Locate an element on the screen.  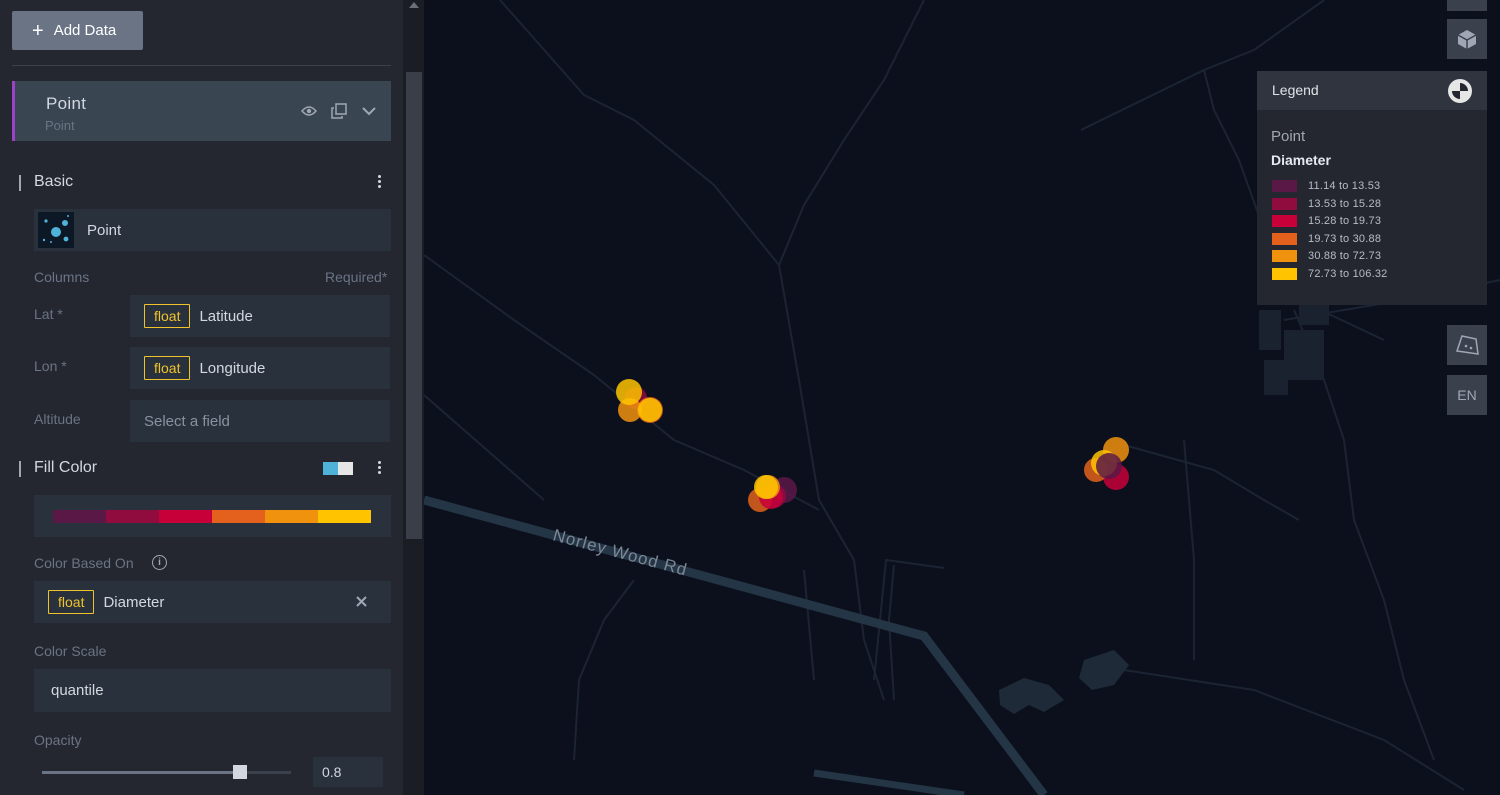
legend-item: 11.14 to 13.53 is located at coordinates (1326, 186).